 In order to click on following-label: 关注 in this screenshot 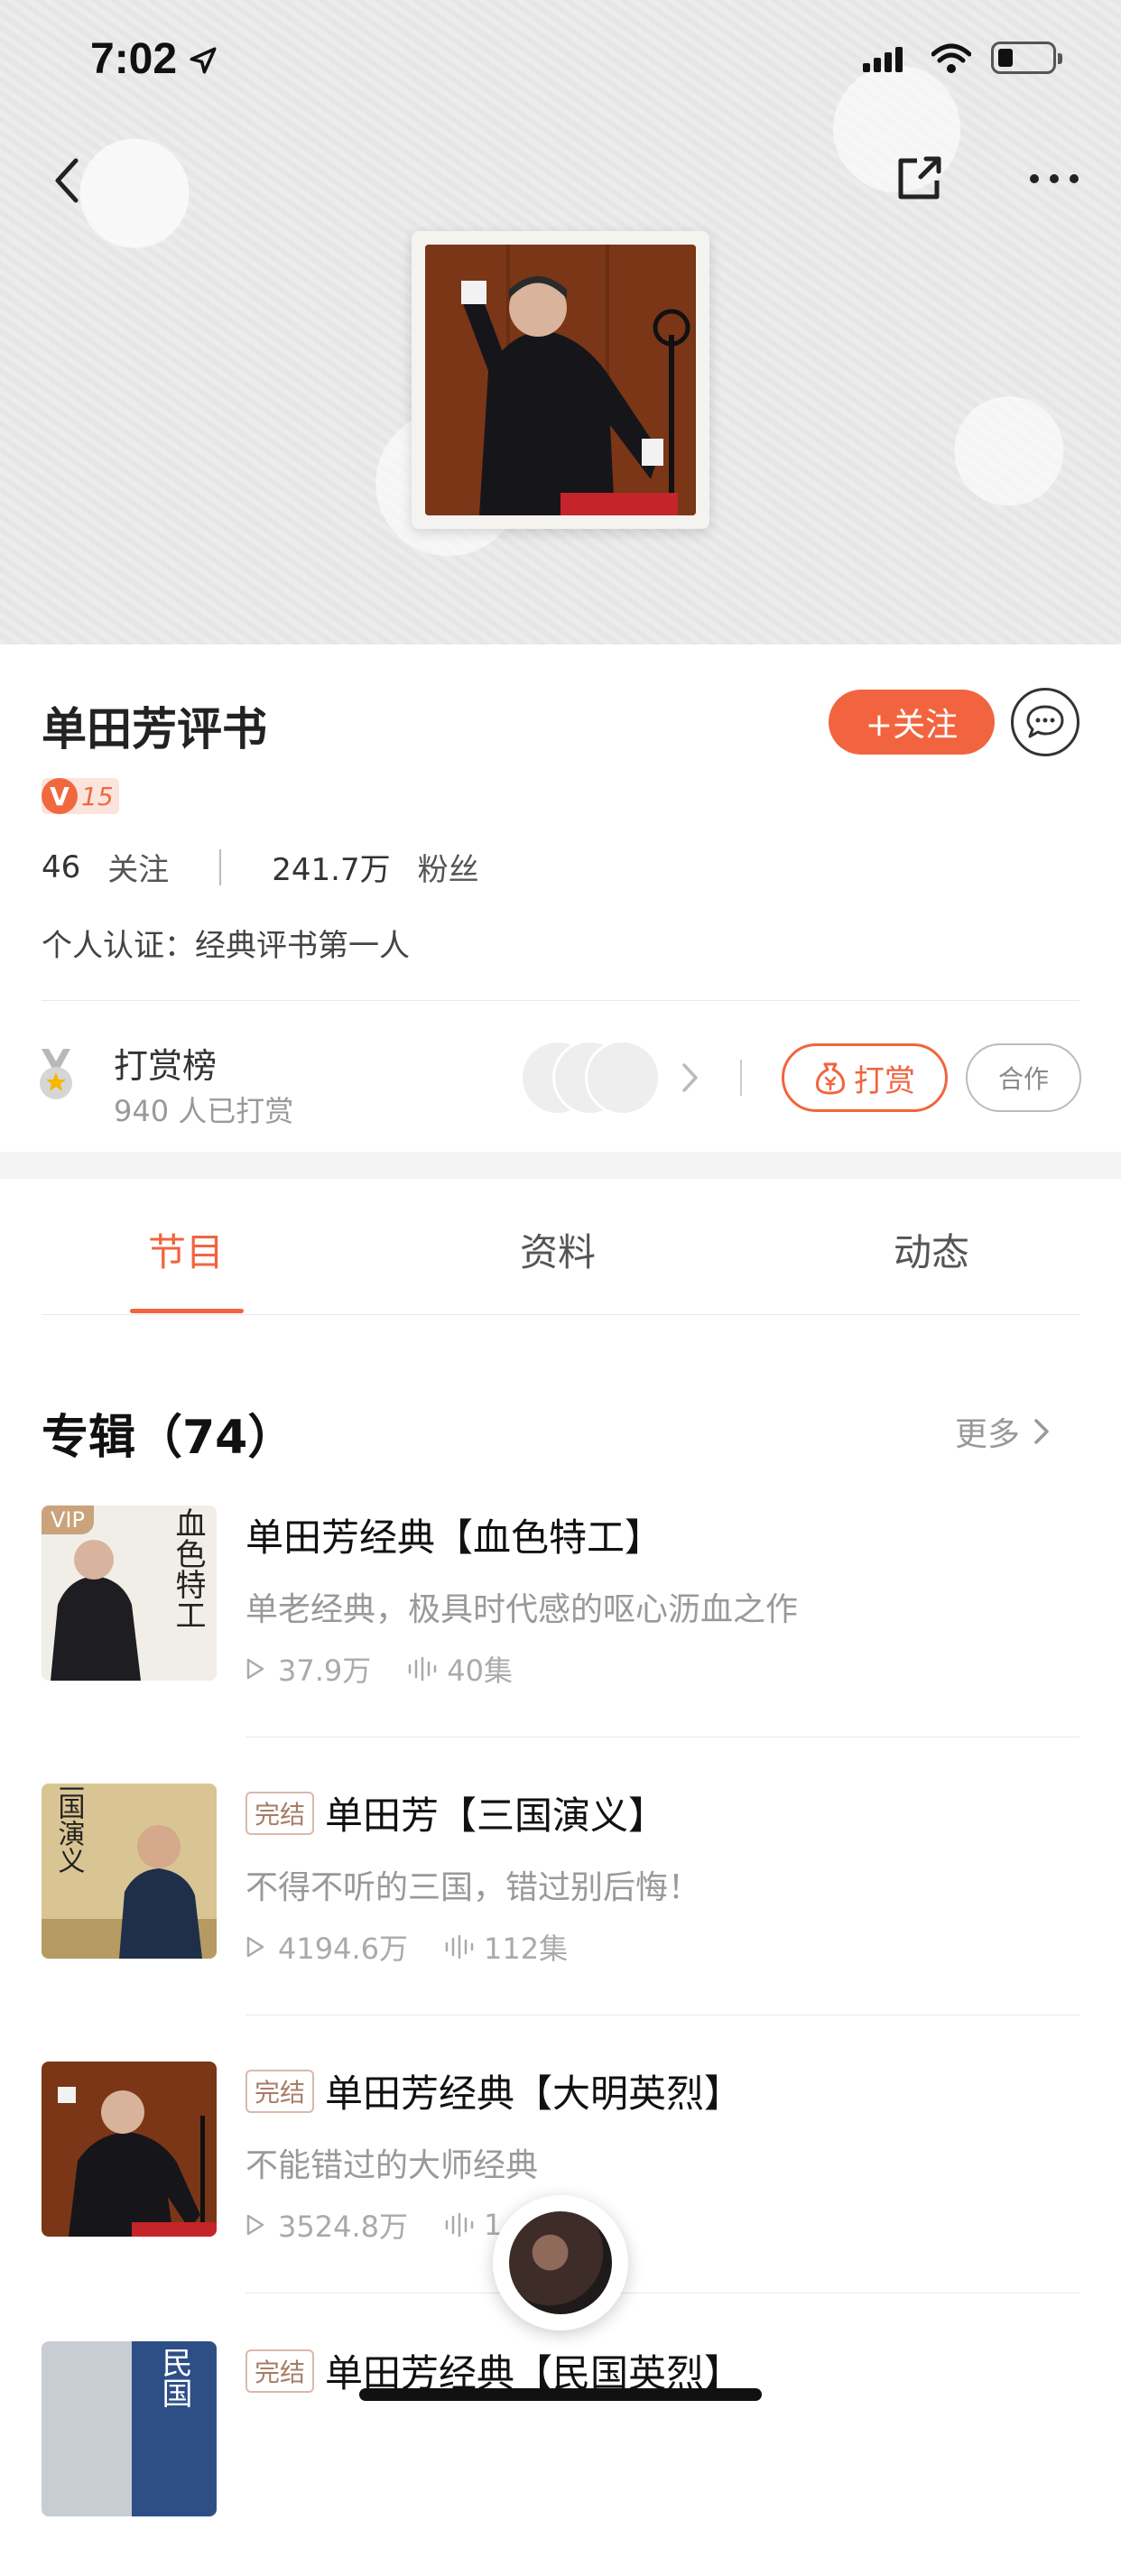, I will do `click(138, 867)`.